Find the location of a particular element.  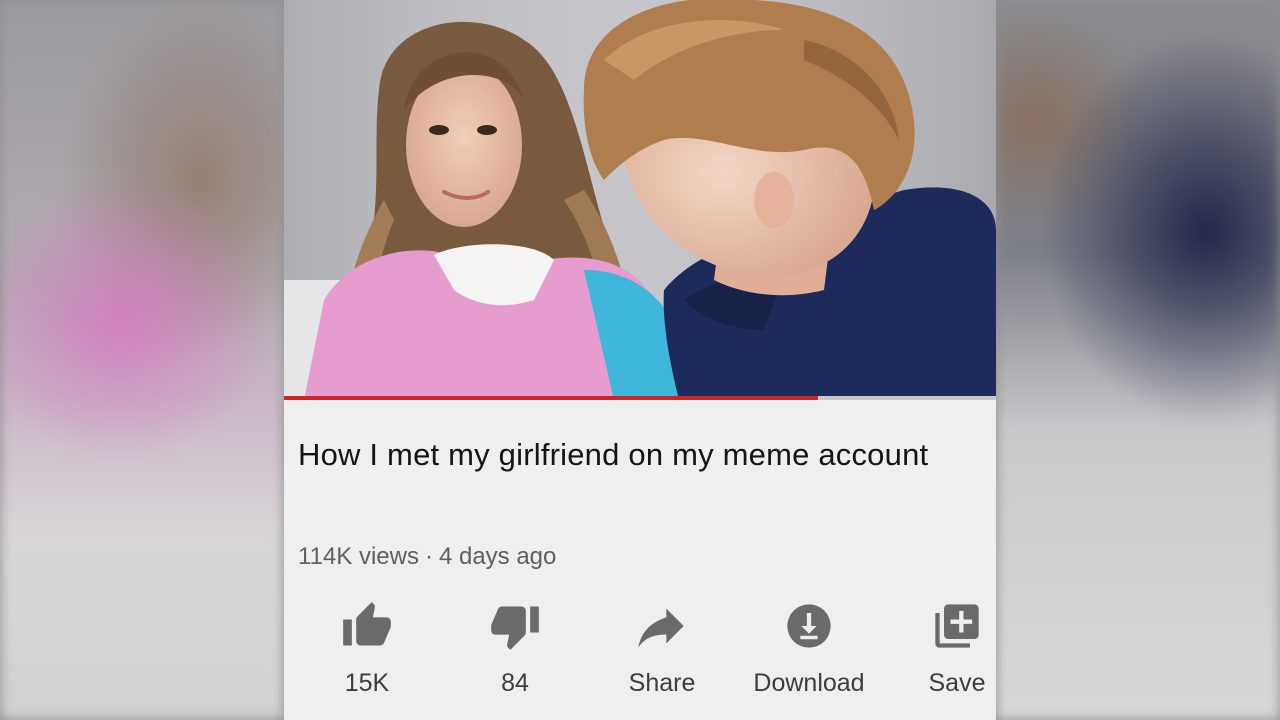

playlist-add-icon is located at coordinates (957, 626).